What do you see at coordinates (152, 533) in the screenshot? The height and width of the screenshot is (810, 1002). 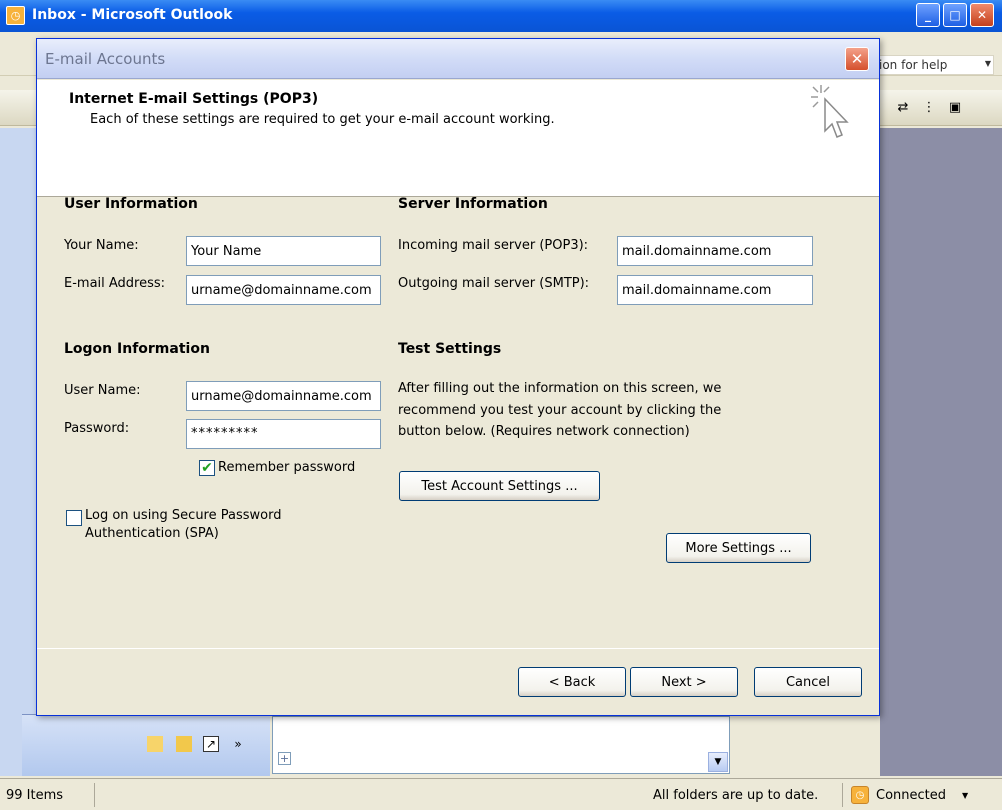 I see `spa-label-line2: Authentication (SPA)` at bounding box center [152, 533].